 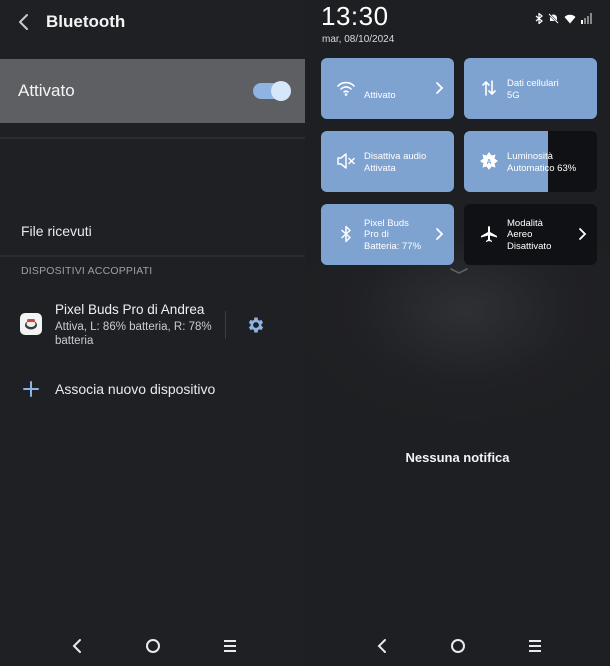 What do you see at coordinates (46, 90) in the screenshot?
I see `bluetooth-toggle-label: Attivato` at bounding box center [46, 90].